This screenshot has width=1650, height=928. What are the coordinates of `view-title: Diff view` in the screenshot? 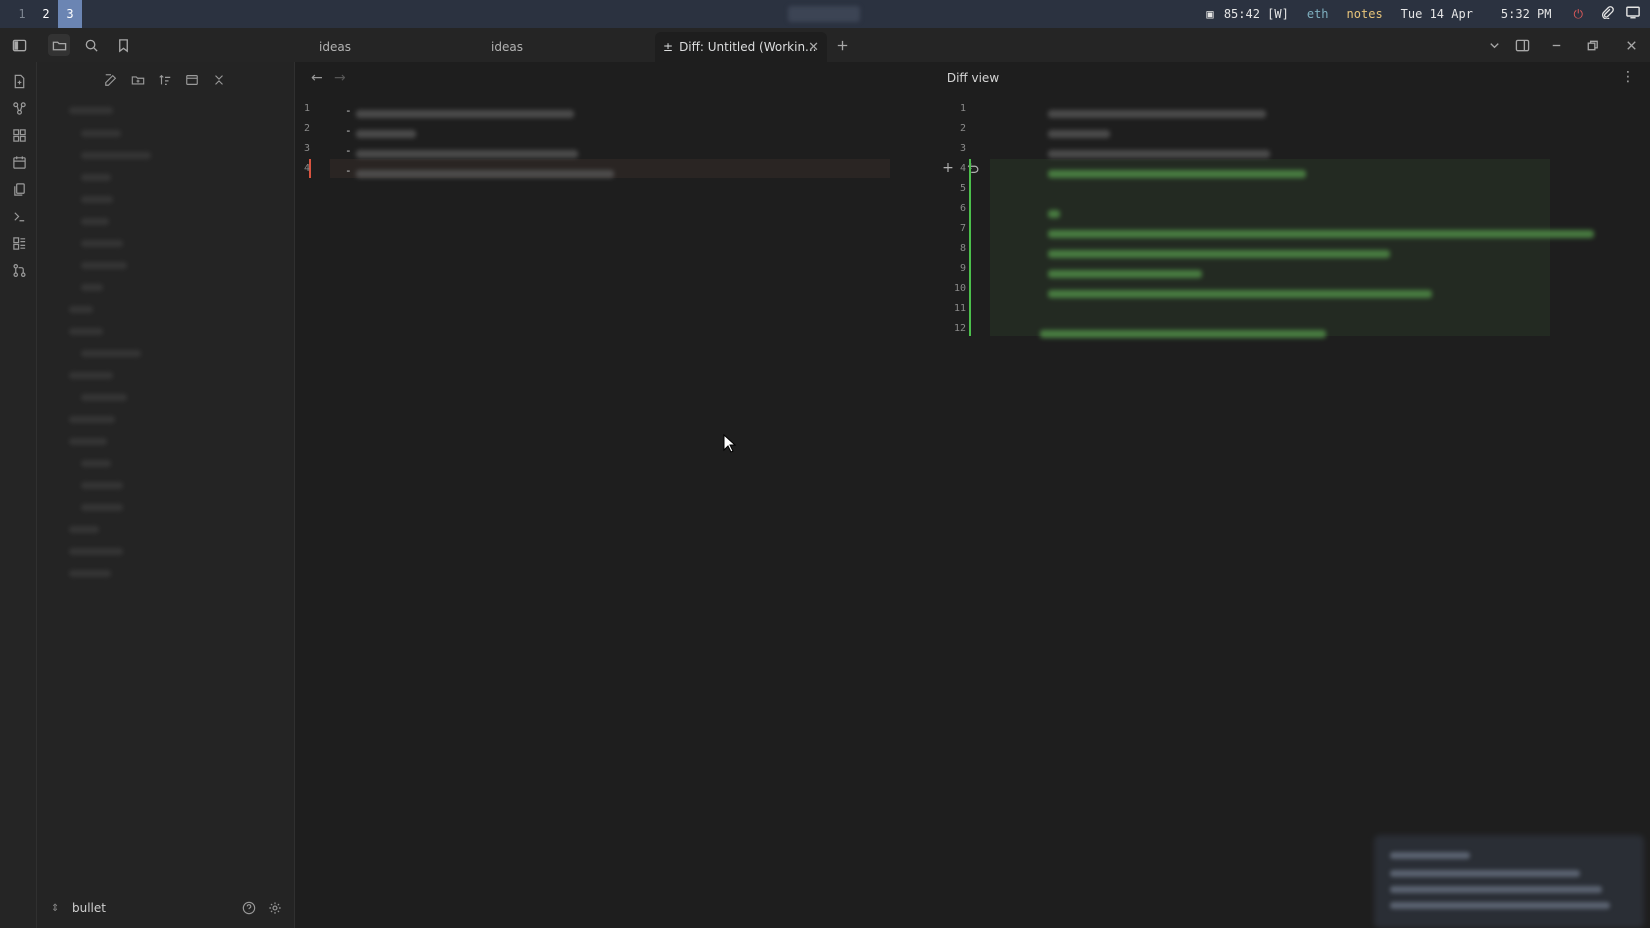 It's located at (973, 78).